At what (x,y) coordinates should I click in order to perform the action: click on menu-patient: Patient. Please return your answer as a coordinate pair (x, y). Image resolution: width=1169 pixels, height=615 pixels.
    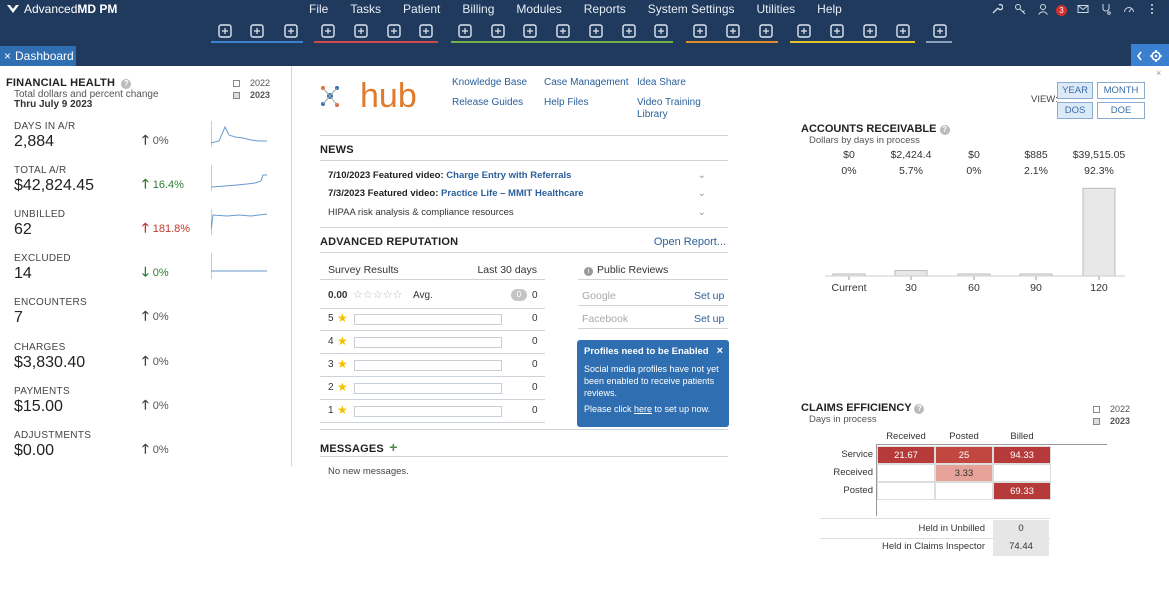
    Looking at the image, I should click on (421, 10).